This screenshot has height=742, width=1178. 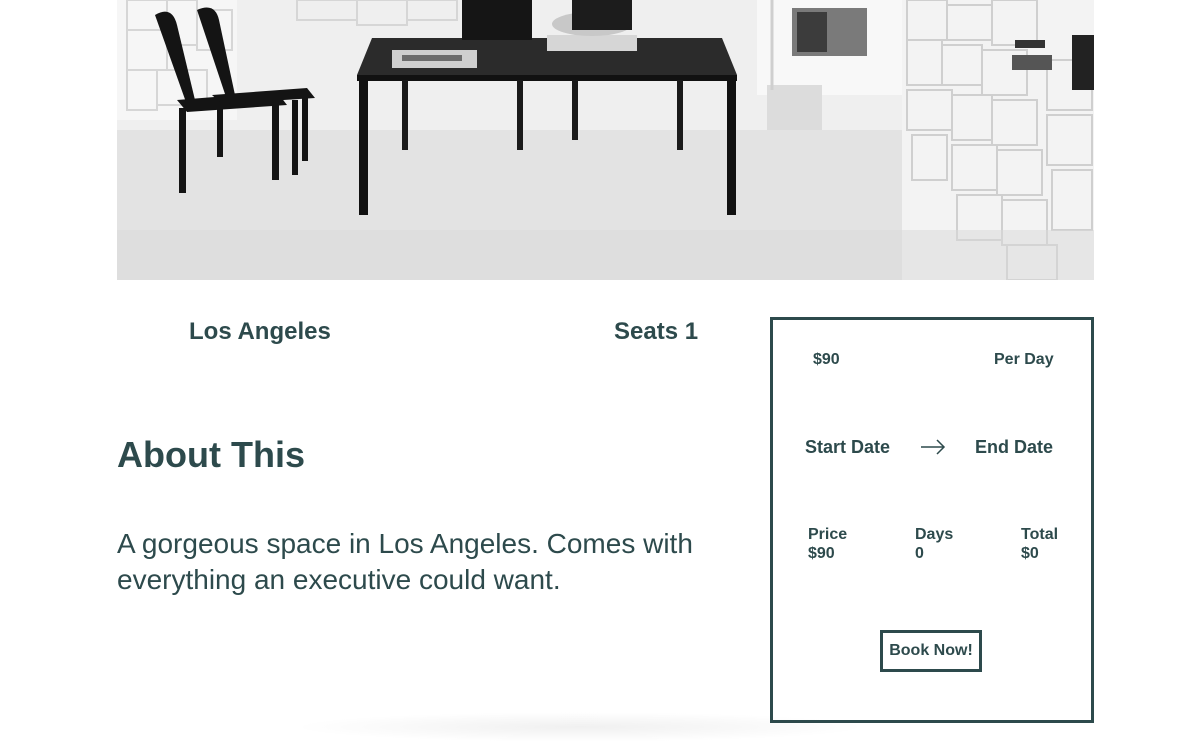 What do you see at coordinates (827, 544) in the screenshot?
I see `summary-price: Price $90` at bounding box center [827, 544].